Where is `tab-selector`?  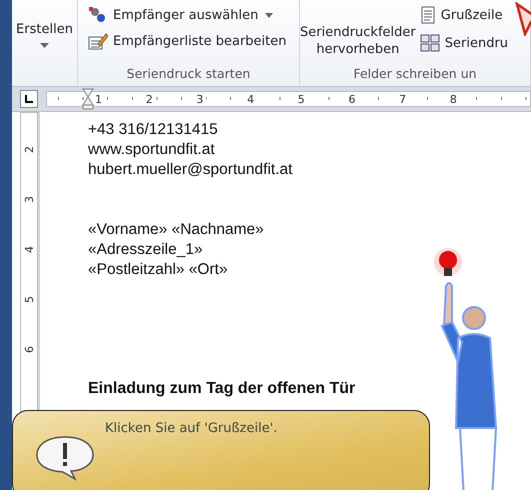
tab-selector is located at coordinates (29, 99).